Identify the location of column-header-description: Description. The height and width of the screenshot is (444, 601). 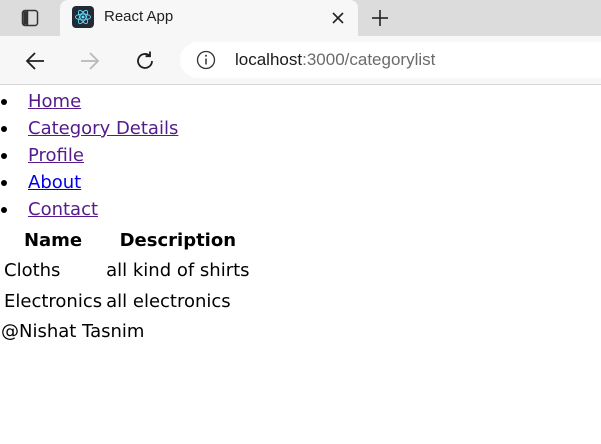
(178, 240).